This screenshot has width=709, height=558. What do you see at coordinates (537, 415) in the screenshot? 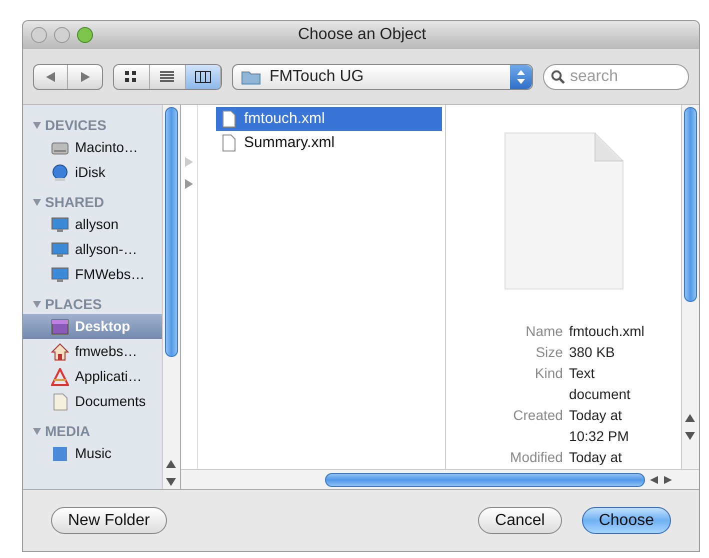
I see `info-label: Created` at bounding box center [537, 415].